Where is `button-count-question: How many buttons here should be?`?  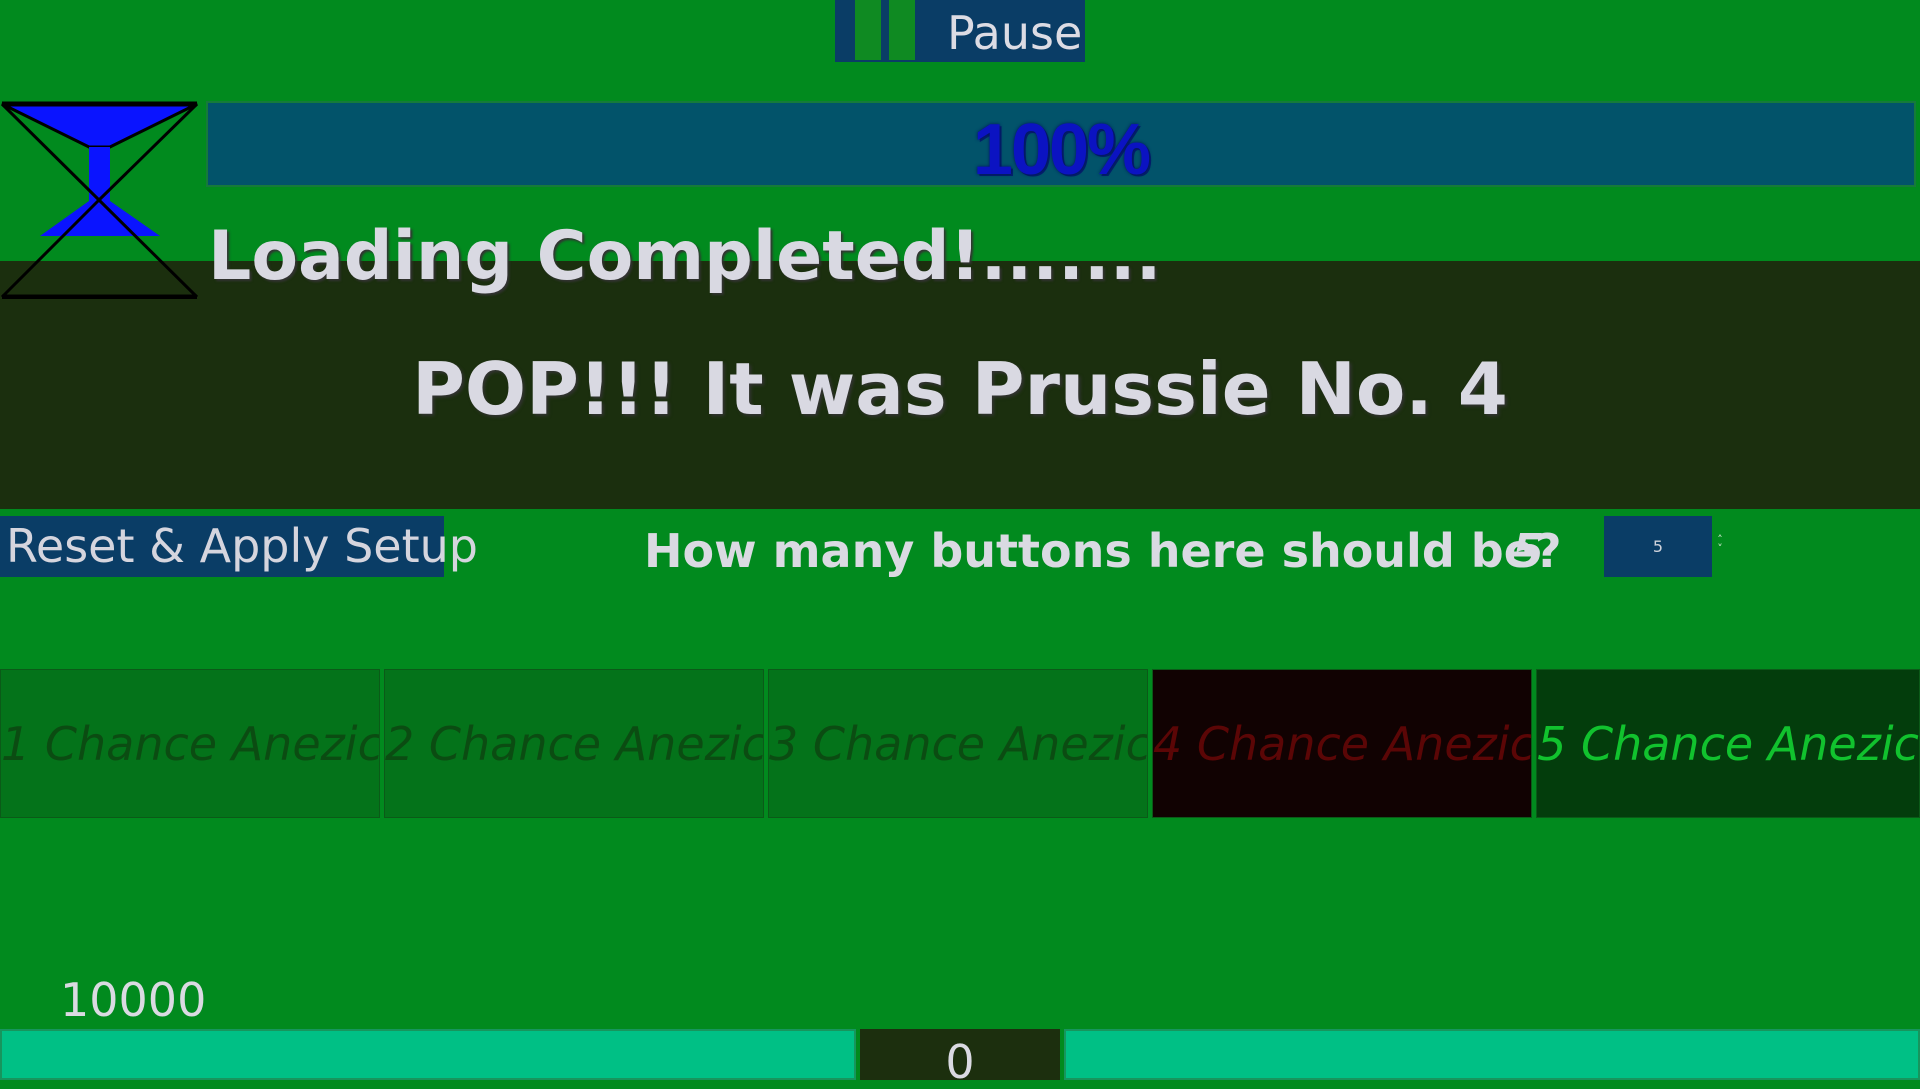
button-count-question: How many buttons here should be? is located at coordinates (1103, 551).